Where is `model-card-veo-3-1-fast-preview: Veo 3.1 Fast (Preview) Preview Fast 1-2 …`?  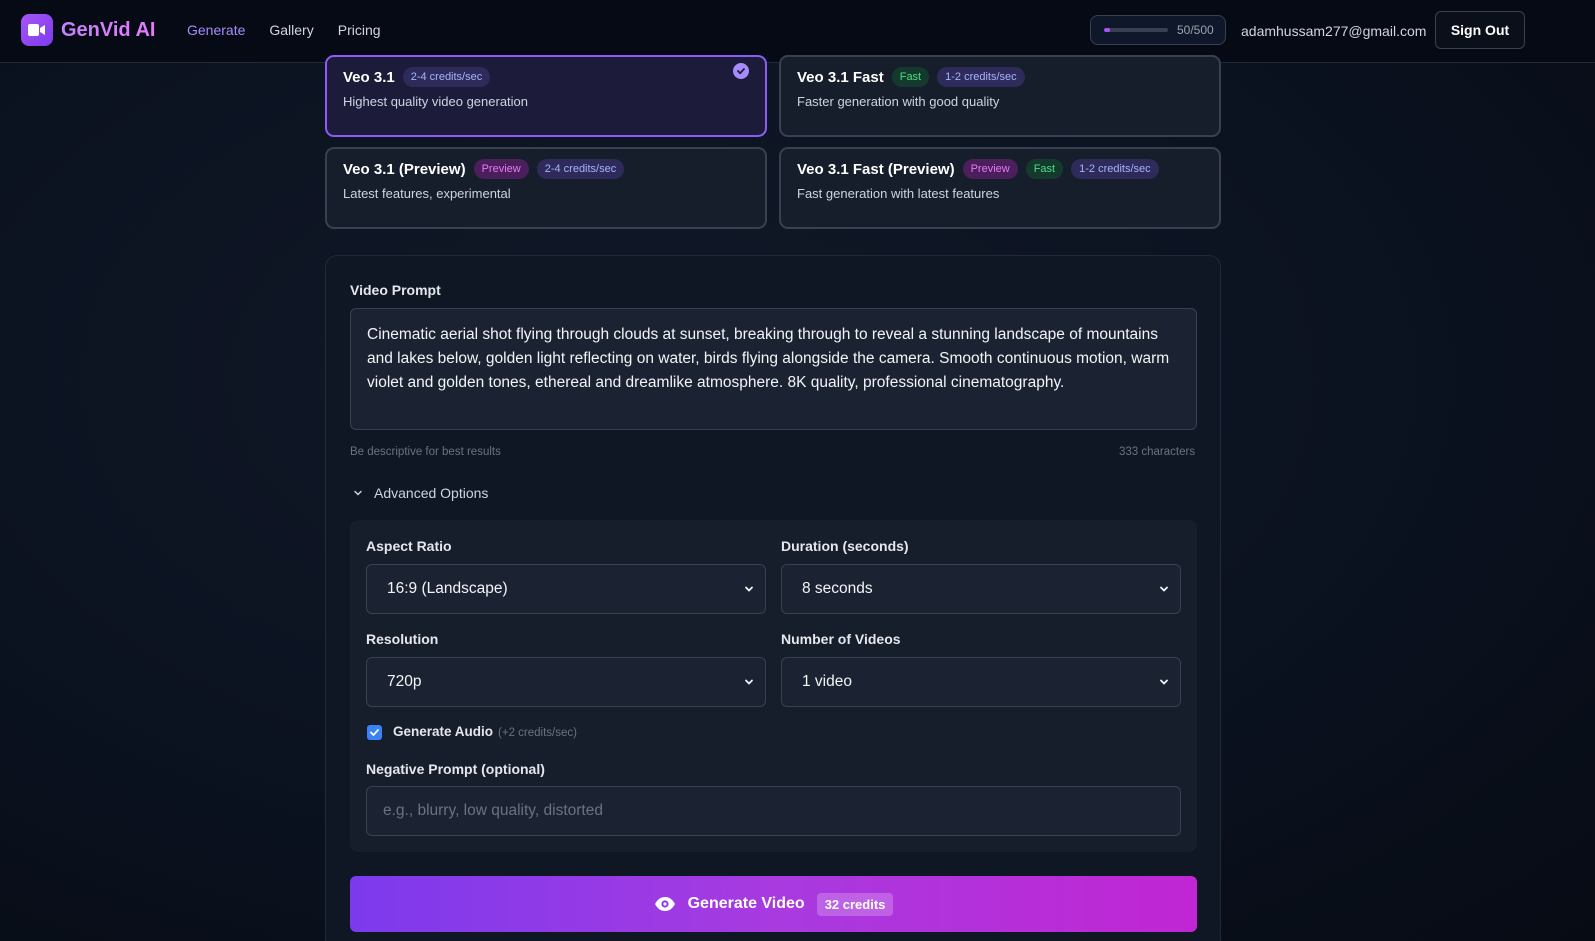
model-card-veo-3-1-fast-preview: Veo 3.1 Fast (Preview) Preview Fast 1-2 … is located at coordinates (1000, 188).